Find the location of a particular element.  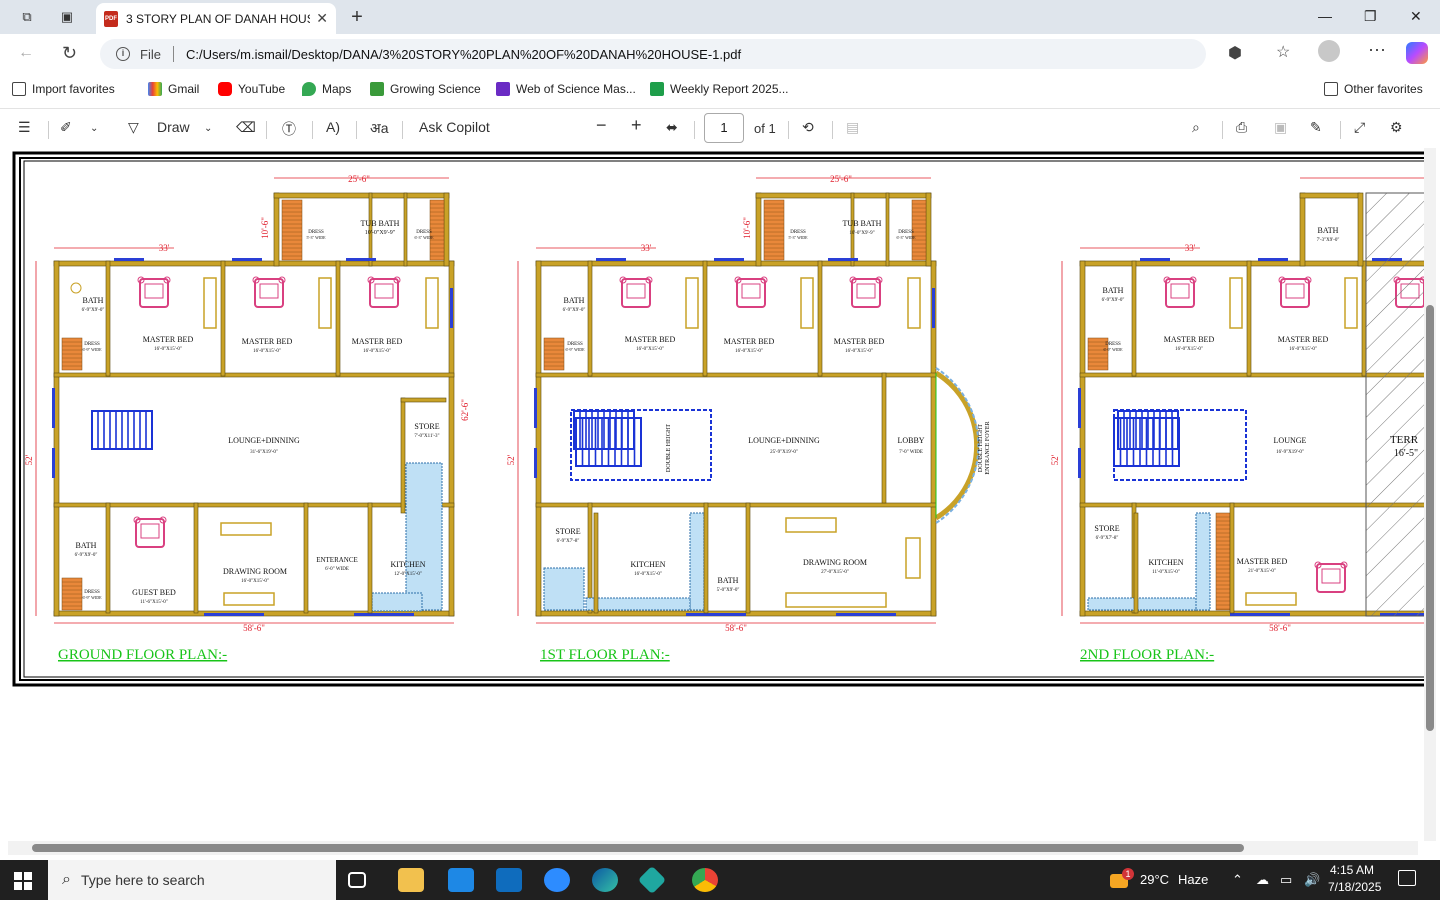

profile-avatar is located at coordinates (1329, 51).